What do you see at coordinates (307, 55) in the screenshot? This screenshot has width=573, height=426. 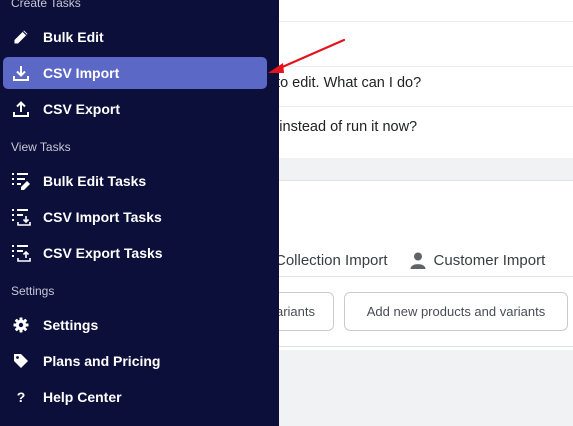 I see `annotation-arrow` at bounding box center [307, 55].